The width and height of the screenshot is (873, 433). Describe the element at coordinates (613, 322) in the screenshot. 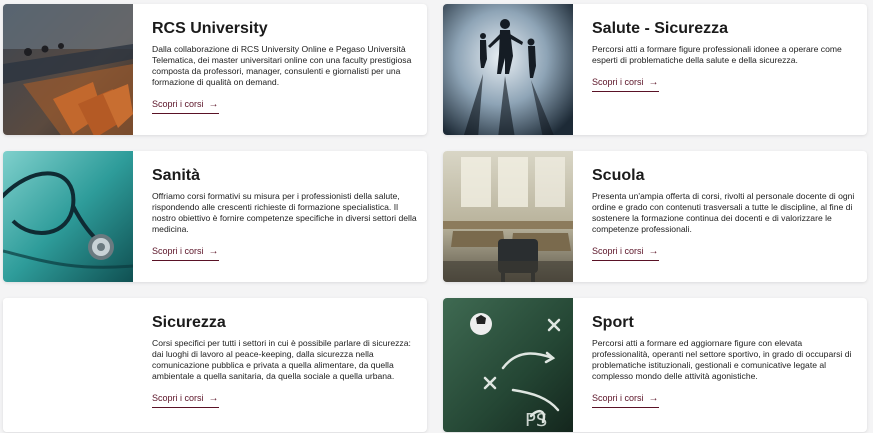

I see `card-title: Sport` at that location.